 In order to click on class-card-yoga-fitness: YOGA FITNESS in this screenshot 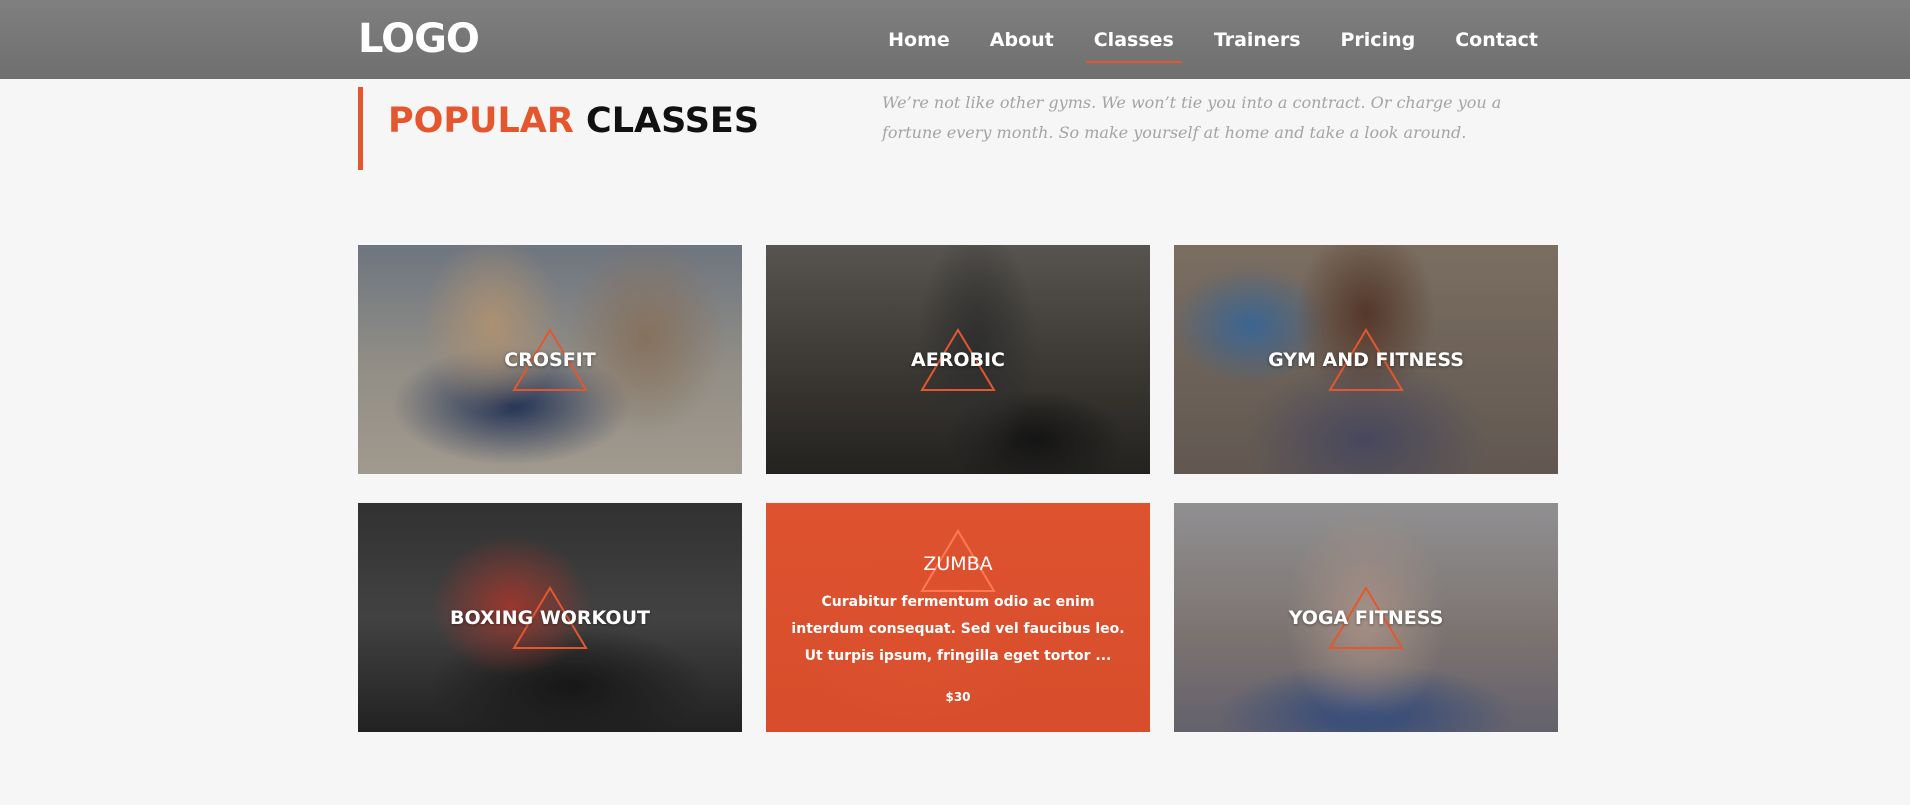, I will do `click(1366, 617)`.